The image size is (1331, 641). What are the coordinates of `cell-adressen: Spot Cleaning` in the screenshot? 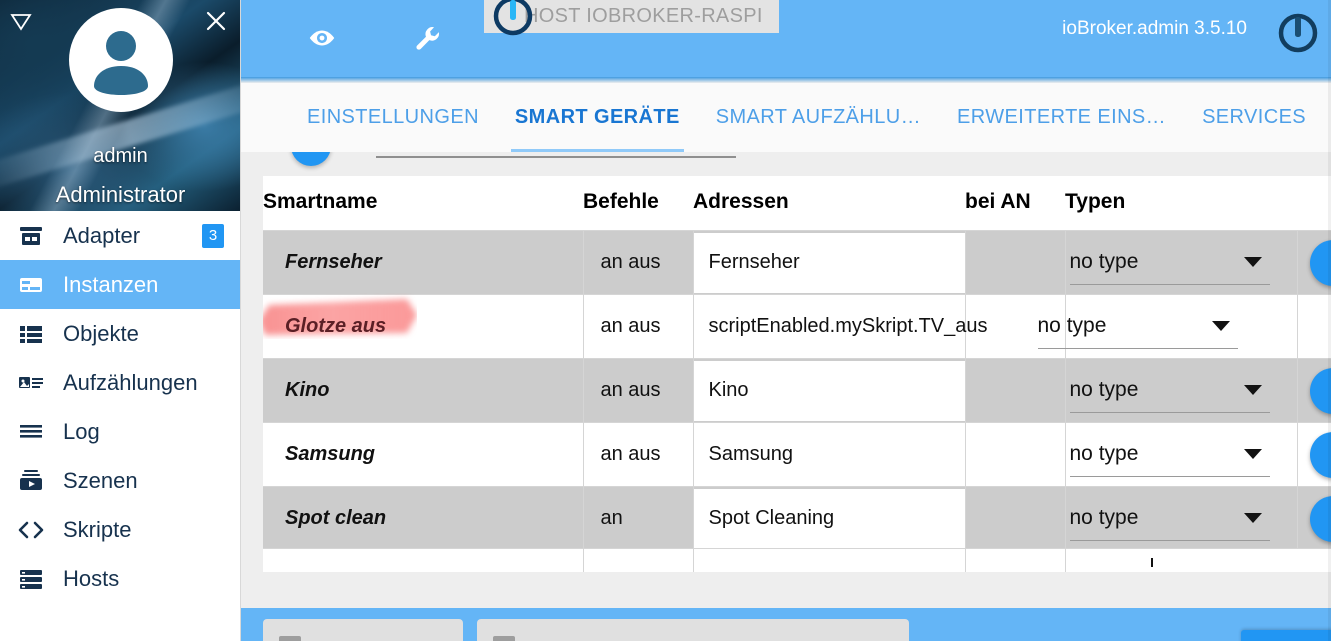 It's located at (829, 518).